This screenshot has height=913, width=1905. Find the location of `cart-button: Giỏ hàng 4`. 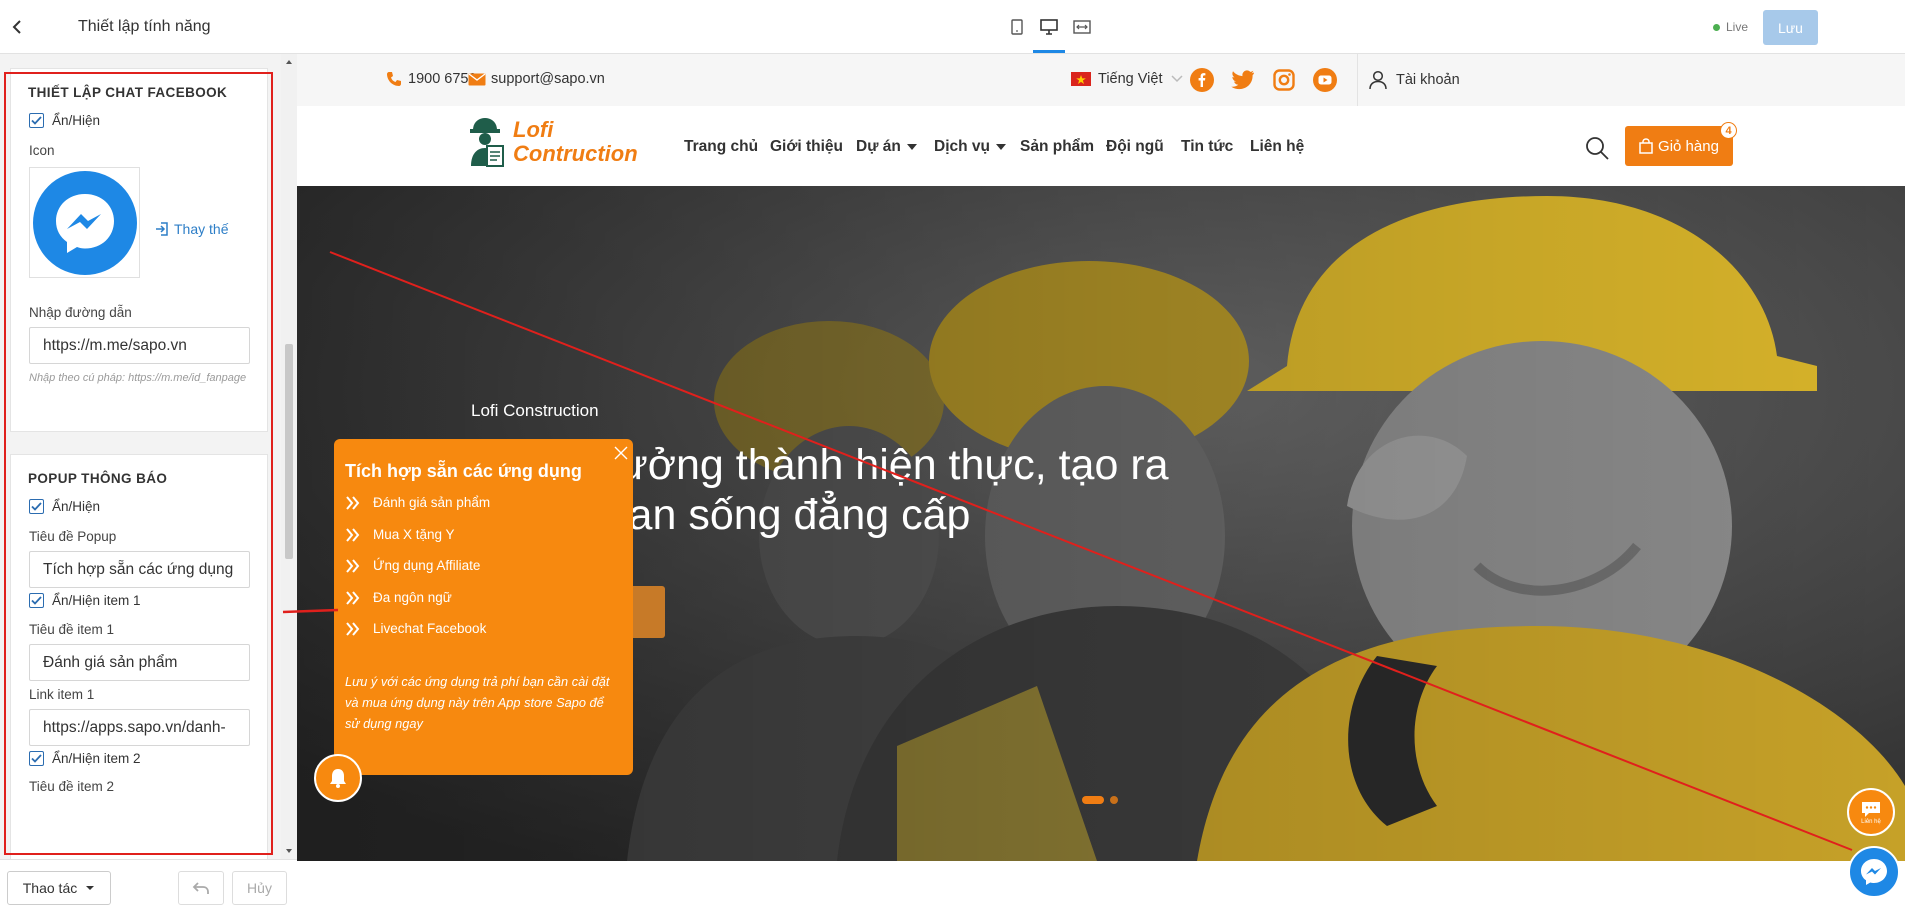

cart-button: Giỏ hàng 4 is located at coordinates (1681, 144).